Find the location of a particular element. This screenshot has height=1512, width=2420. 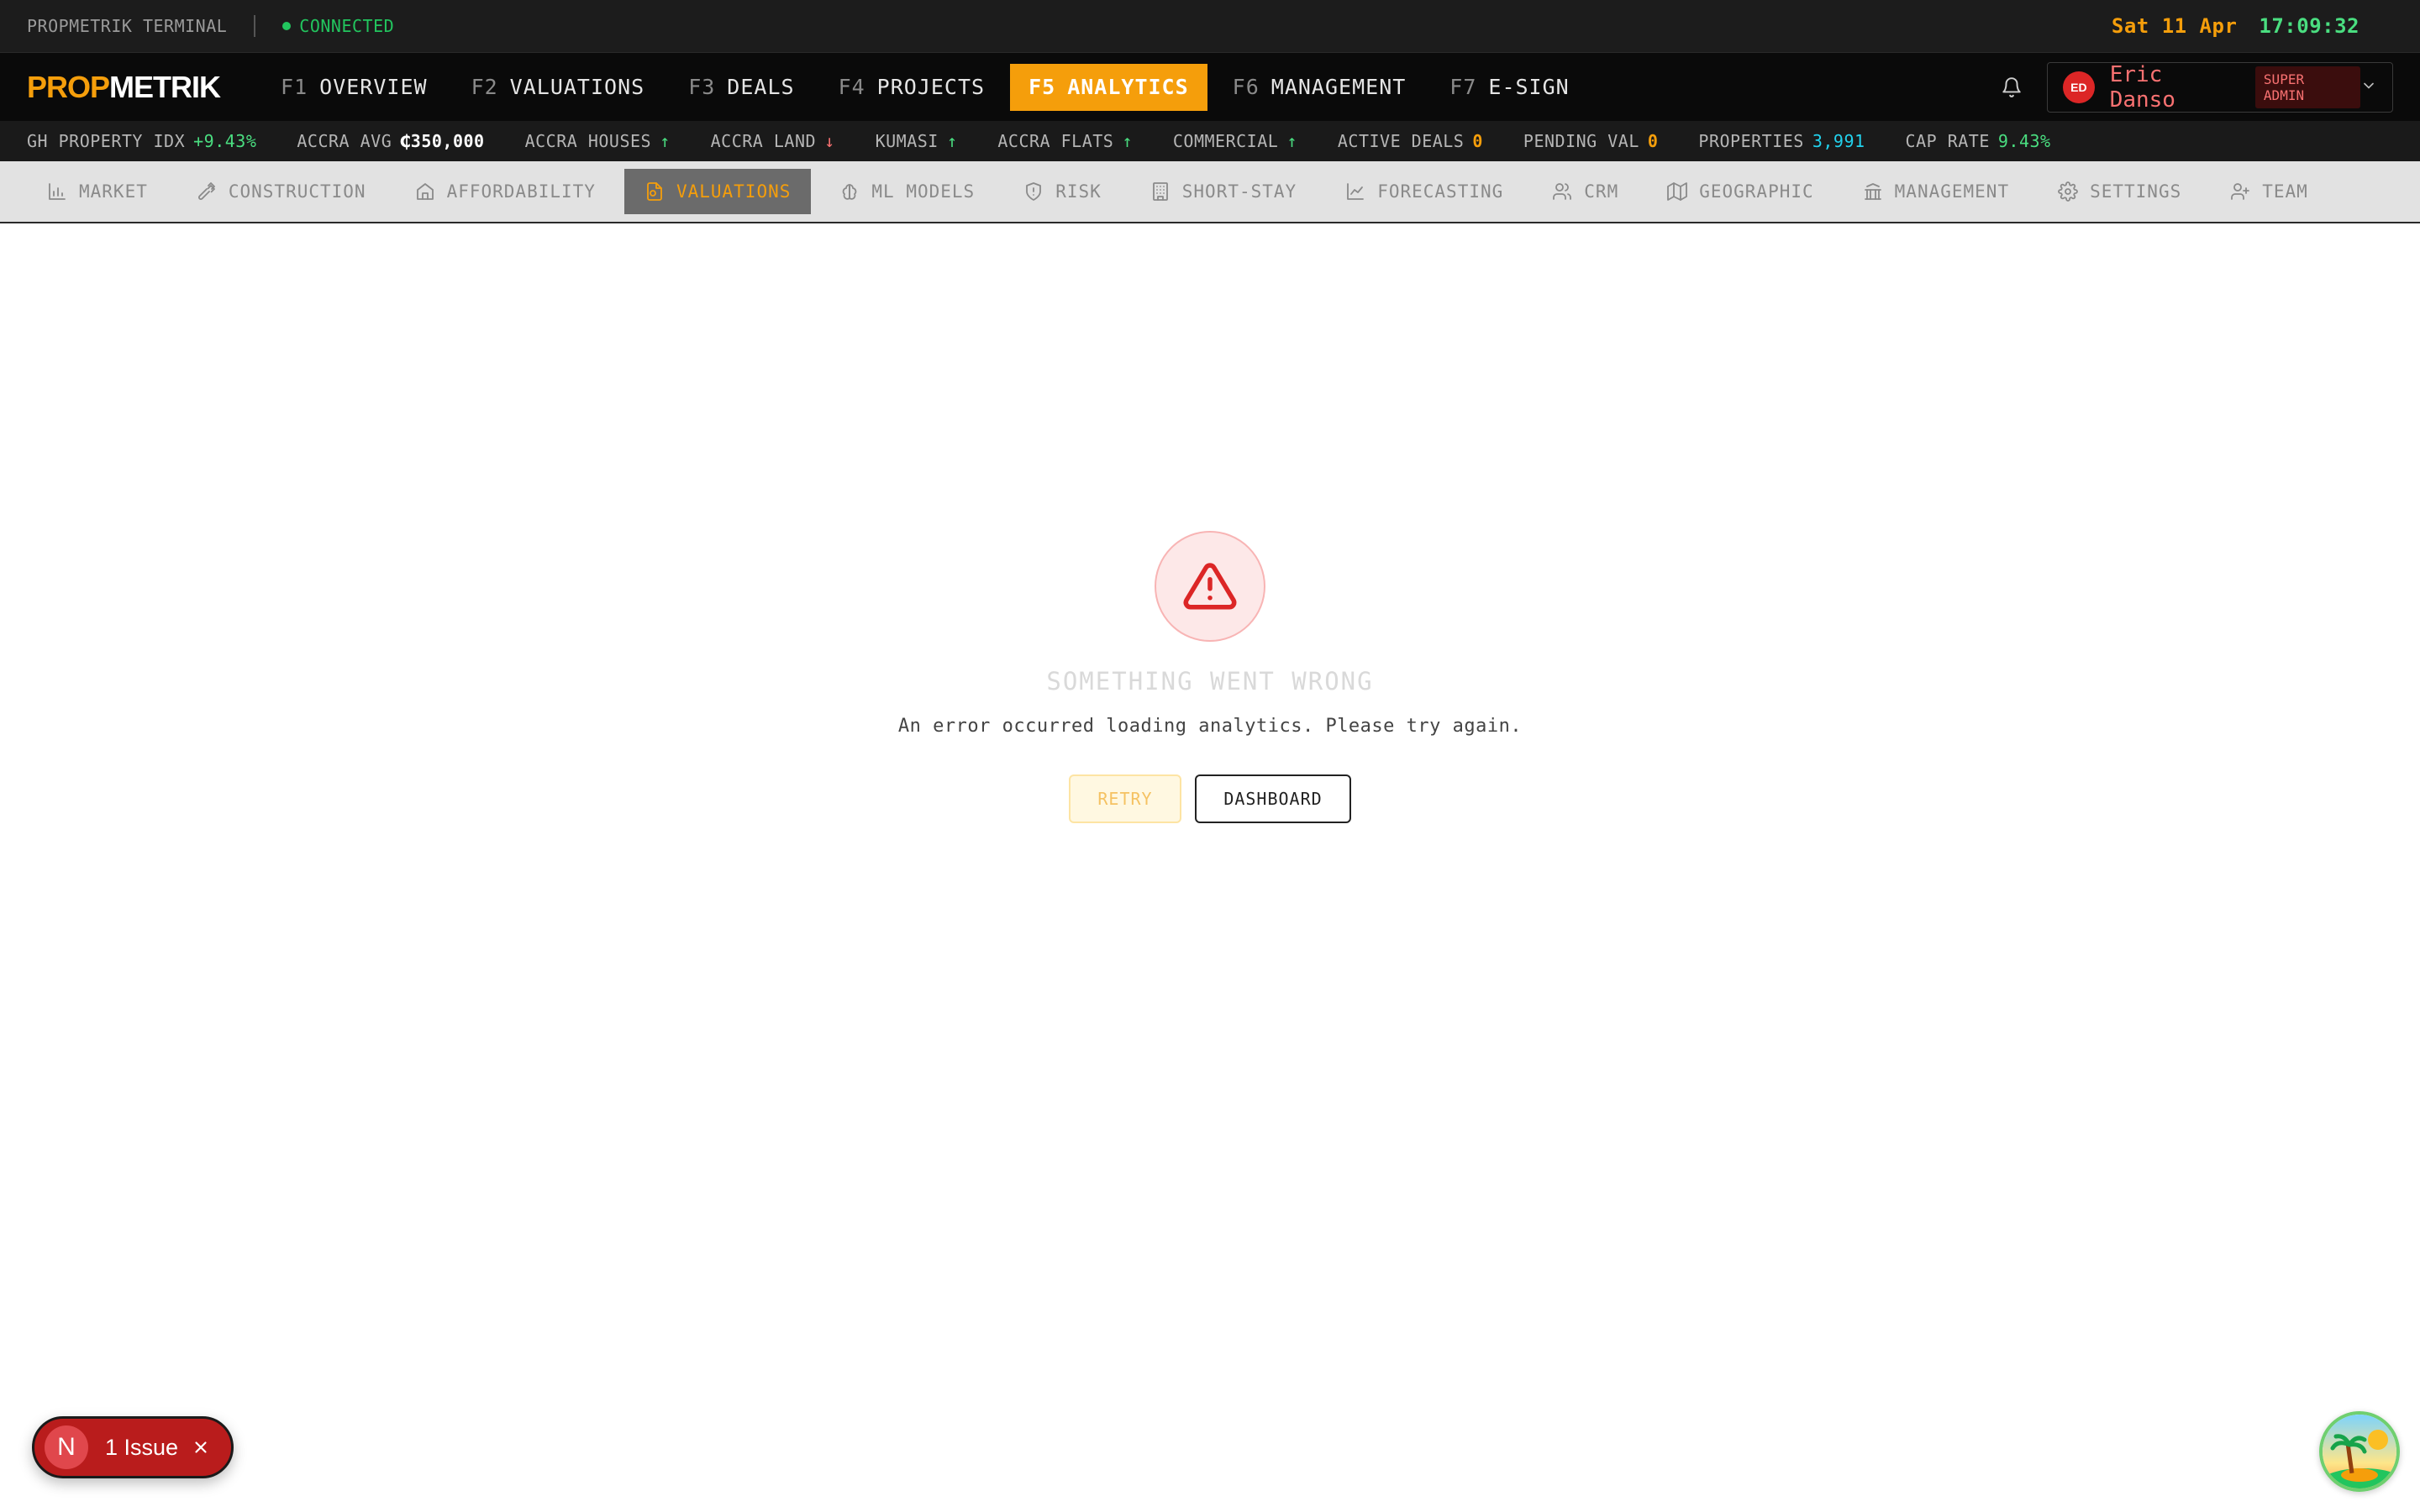

subtab-label: TEAM is located at coordinates (2285, 191).